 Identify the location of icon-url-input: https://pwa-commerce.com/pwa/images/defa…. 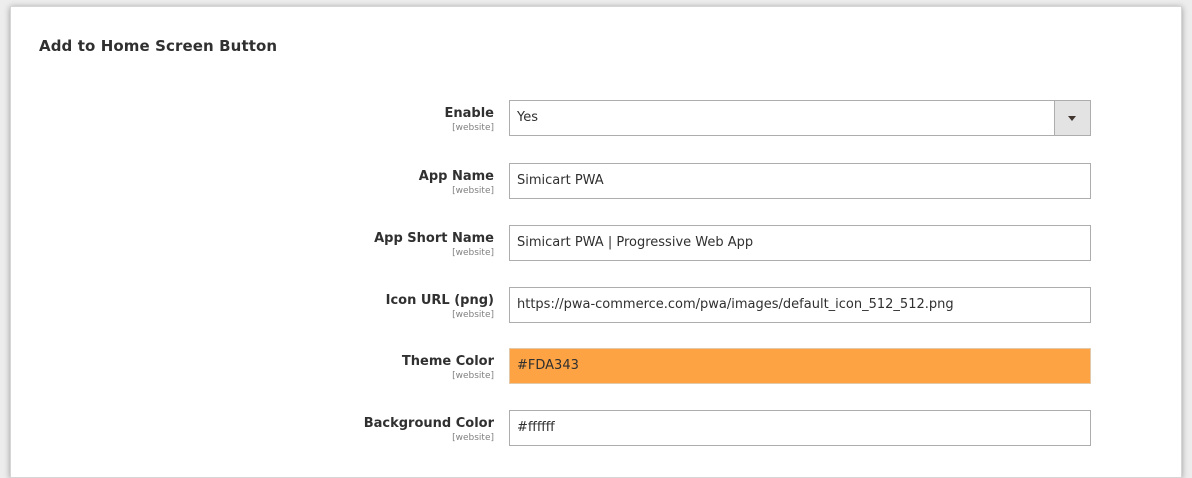
(800, 305).